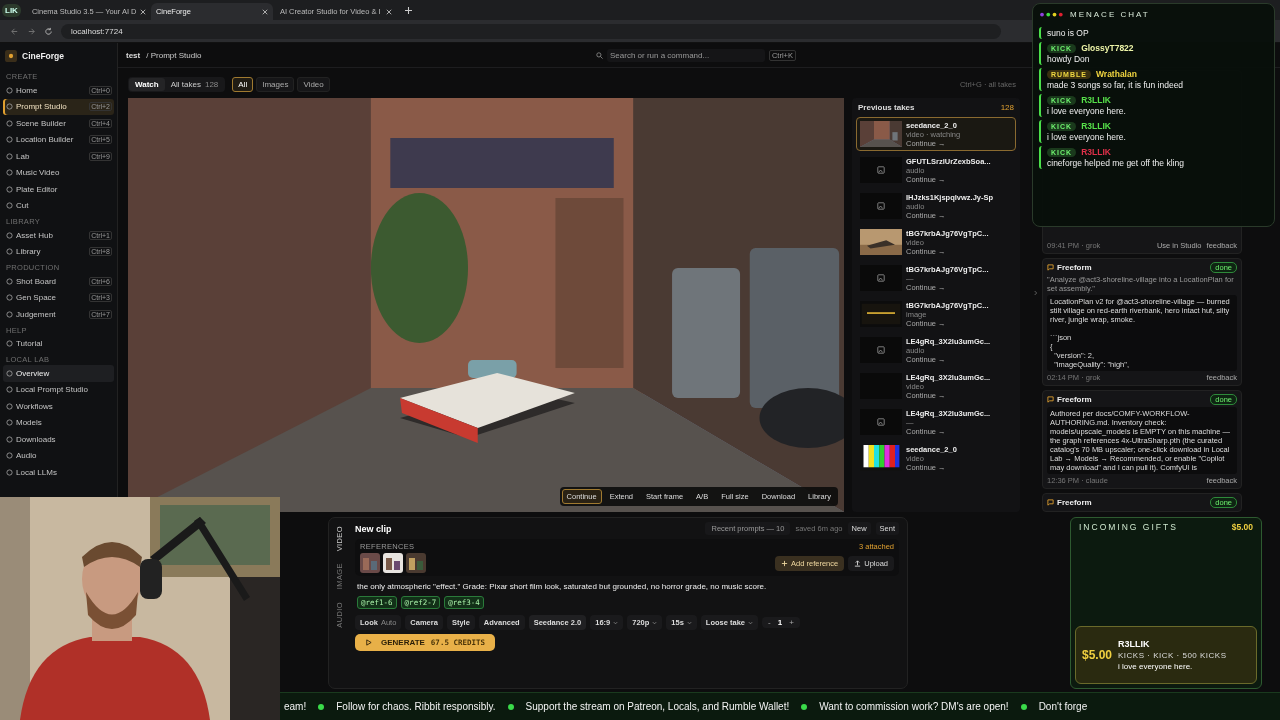 The height and width of the screenshot is (720, 1280). Describe the element at coordinates (243, 84) in the screenshot. I see `filter-tab: All` at that location.